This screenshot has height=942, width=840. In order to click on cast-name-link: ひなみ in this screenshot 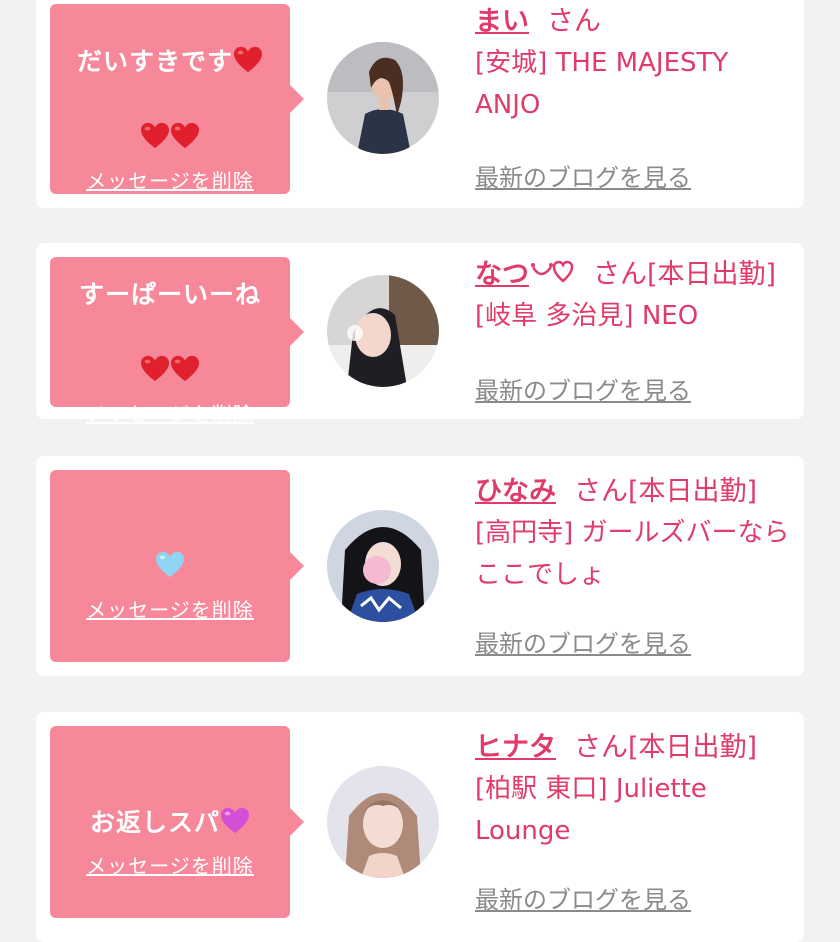, I will do `click(515, 491)`.